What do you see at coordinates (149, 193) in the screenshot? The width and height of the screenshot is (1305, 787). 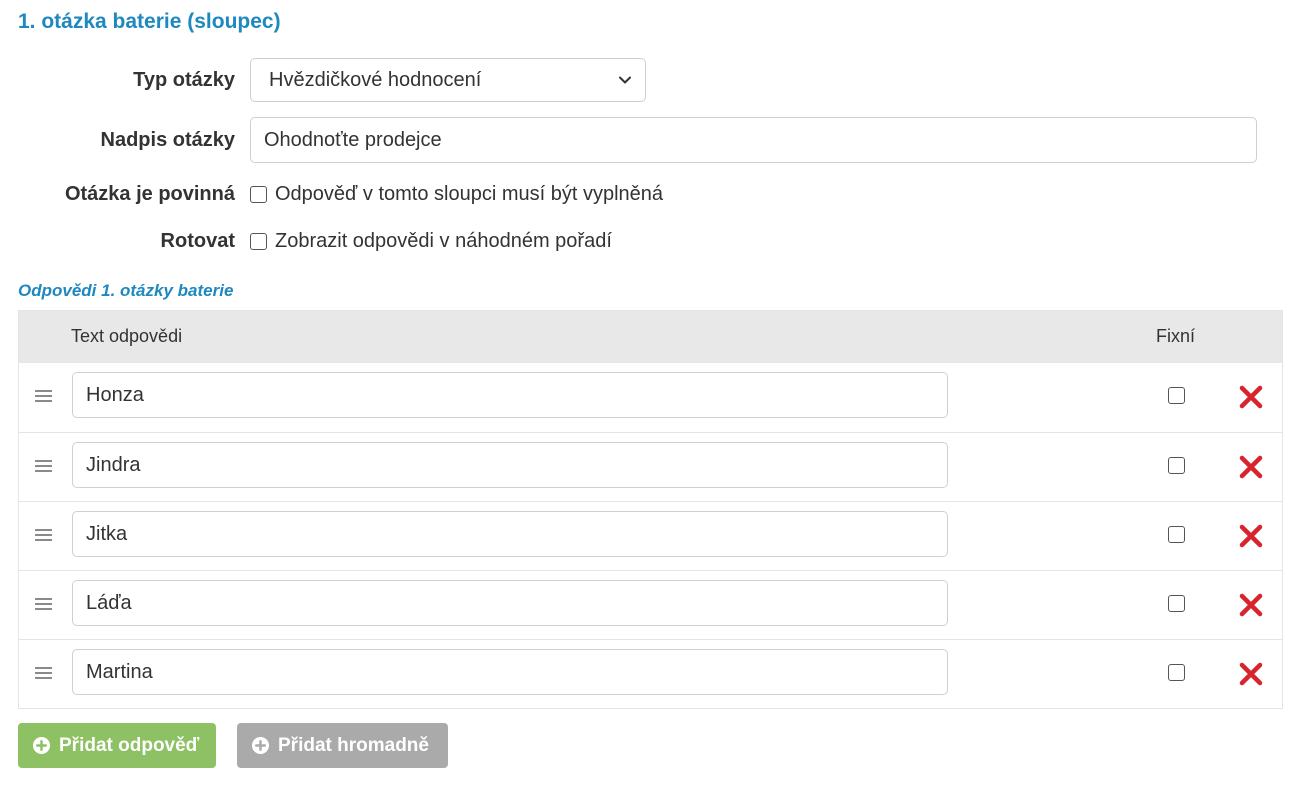 I see `required-label: Otázka je povinná` at bounding box center [149, 193].